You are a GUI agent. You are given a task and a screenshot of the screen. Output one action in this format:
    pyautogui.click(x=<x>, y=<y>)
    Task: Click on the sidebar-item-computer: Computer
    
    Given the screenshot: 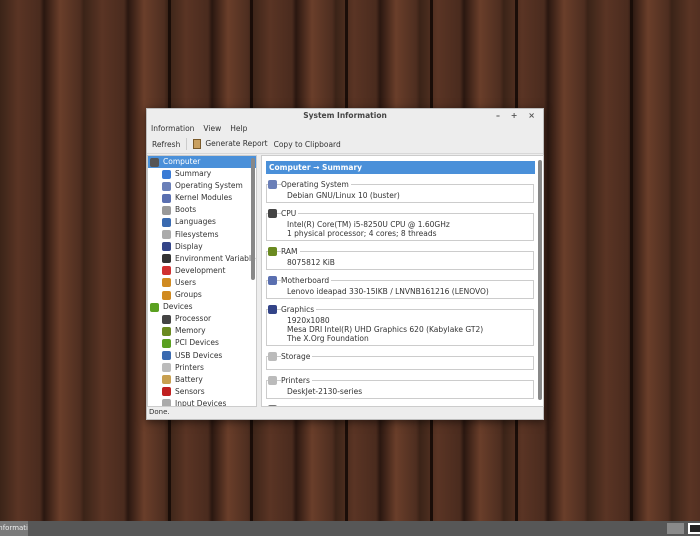 What is the action you would take?
    pyautogui.click(x=202, y=162)
    